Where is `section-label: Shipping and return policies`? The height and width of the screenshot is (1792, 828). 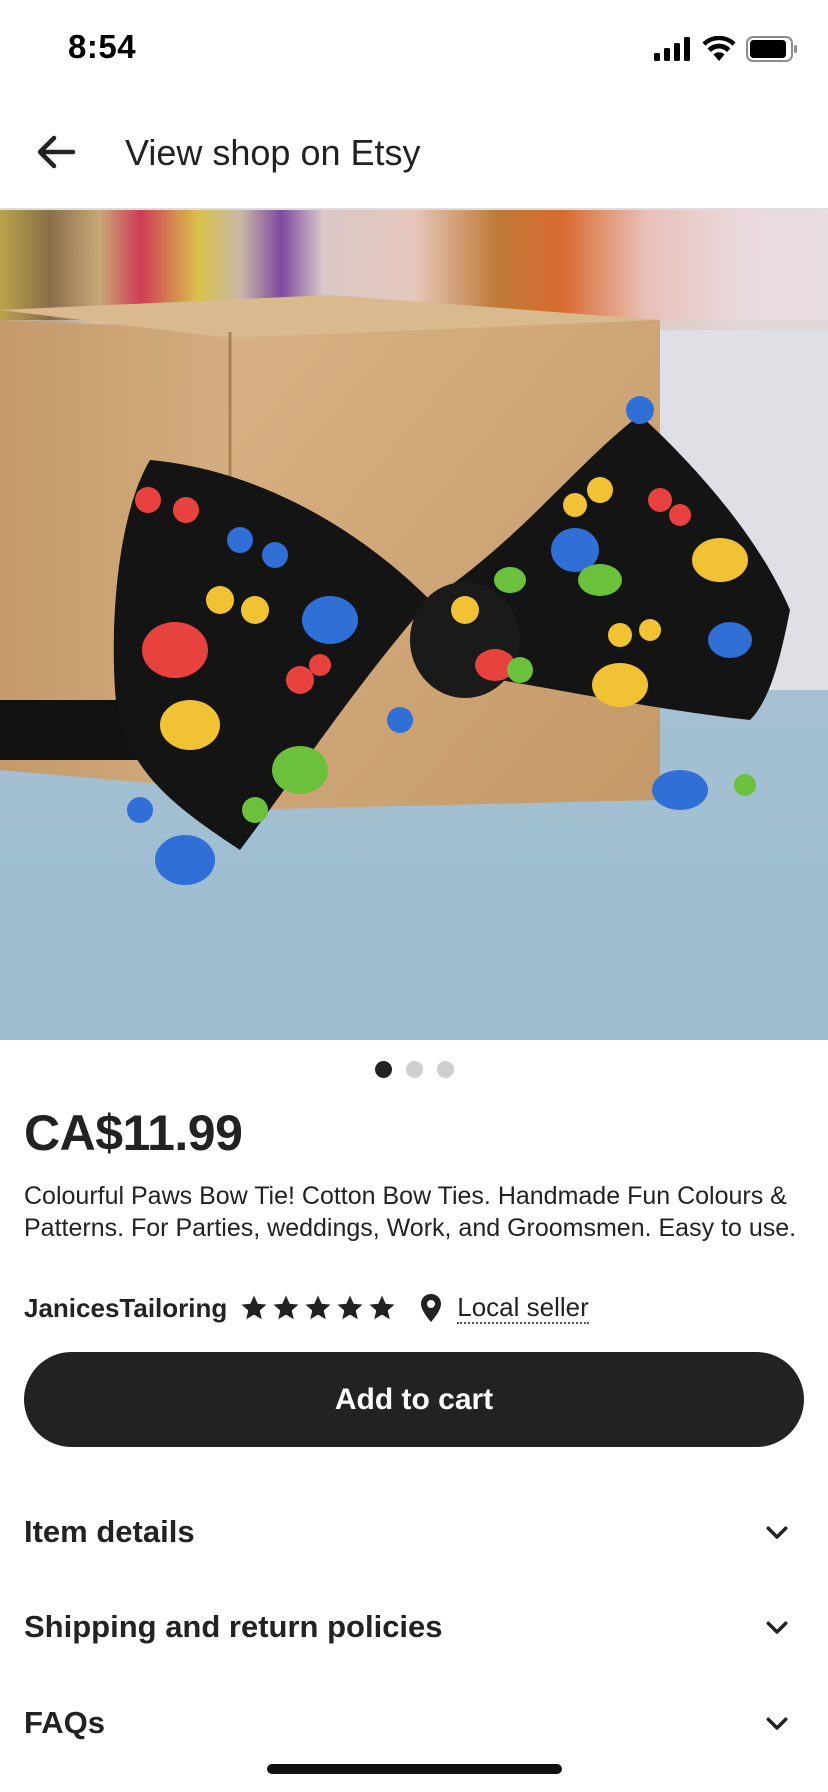 section-label: Shipping and return policies is located at coordinates (233, 1626).